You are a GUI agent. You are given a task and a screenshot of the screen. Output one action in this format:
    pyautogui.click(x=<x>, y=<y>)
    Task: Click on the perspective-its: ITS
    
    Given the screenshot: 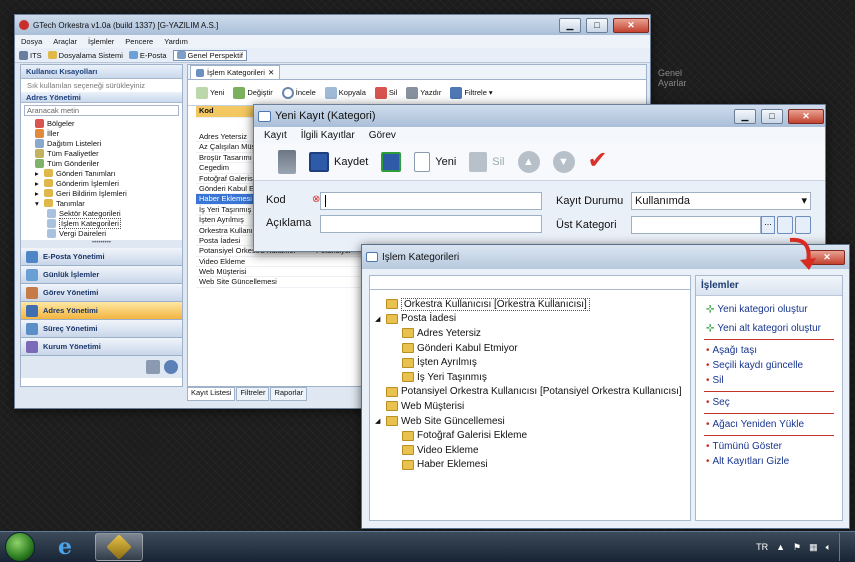 What is the action you would take?
    pyautogui.click(x=30, y=55)
    